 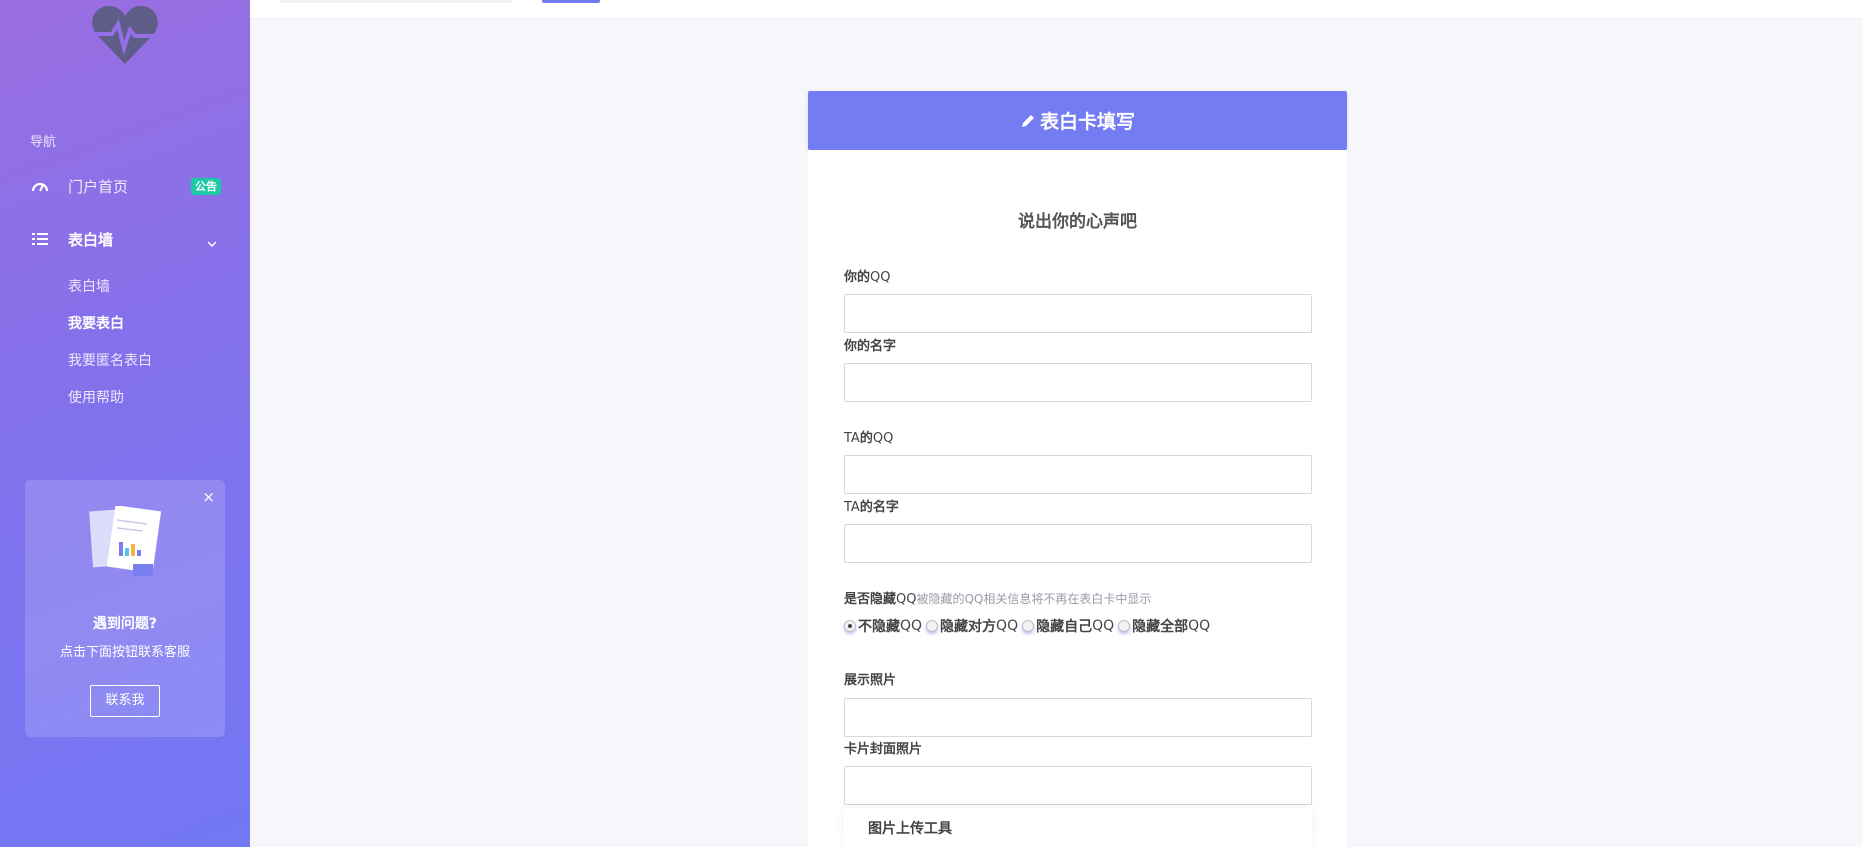 What do you see at coordinates (396, 1) in the screenshot?
I see `search-input` at bounding box center [396, 1].